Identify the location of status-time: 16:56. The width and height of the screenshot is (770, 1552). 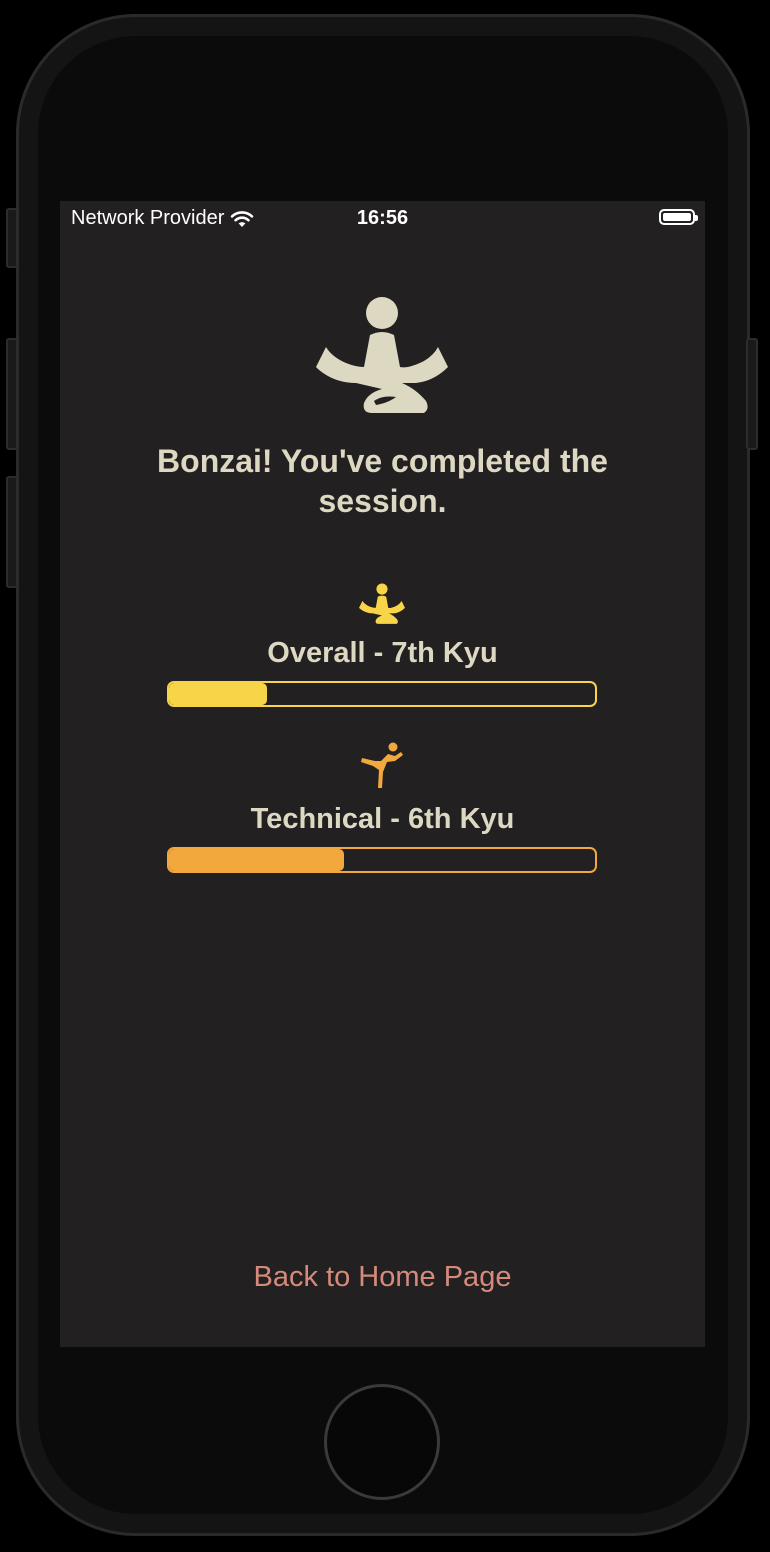
(382, 218).